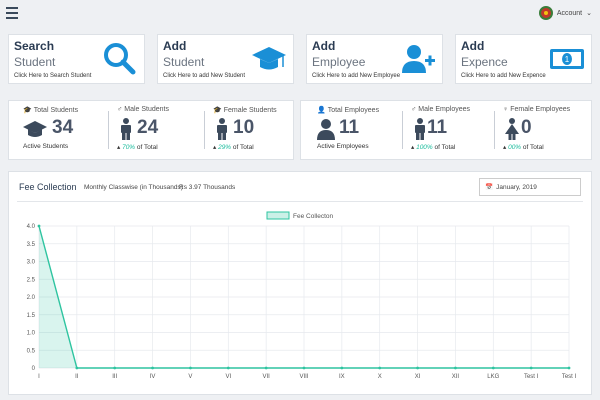  Describe the element at coordinates (503, 76) in the screenshot. I see `card-description: Click Here to add New Expence` at that location.